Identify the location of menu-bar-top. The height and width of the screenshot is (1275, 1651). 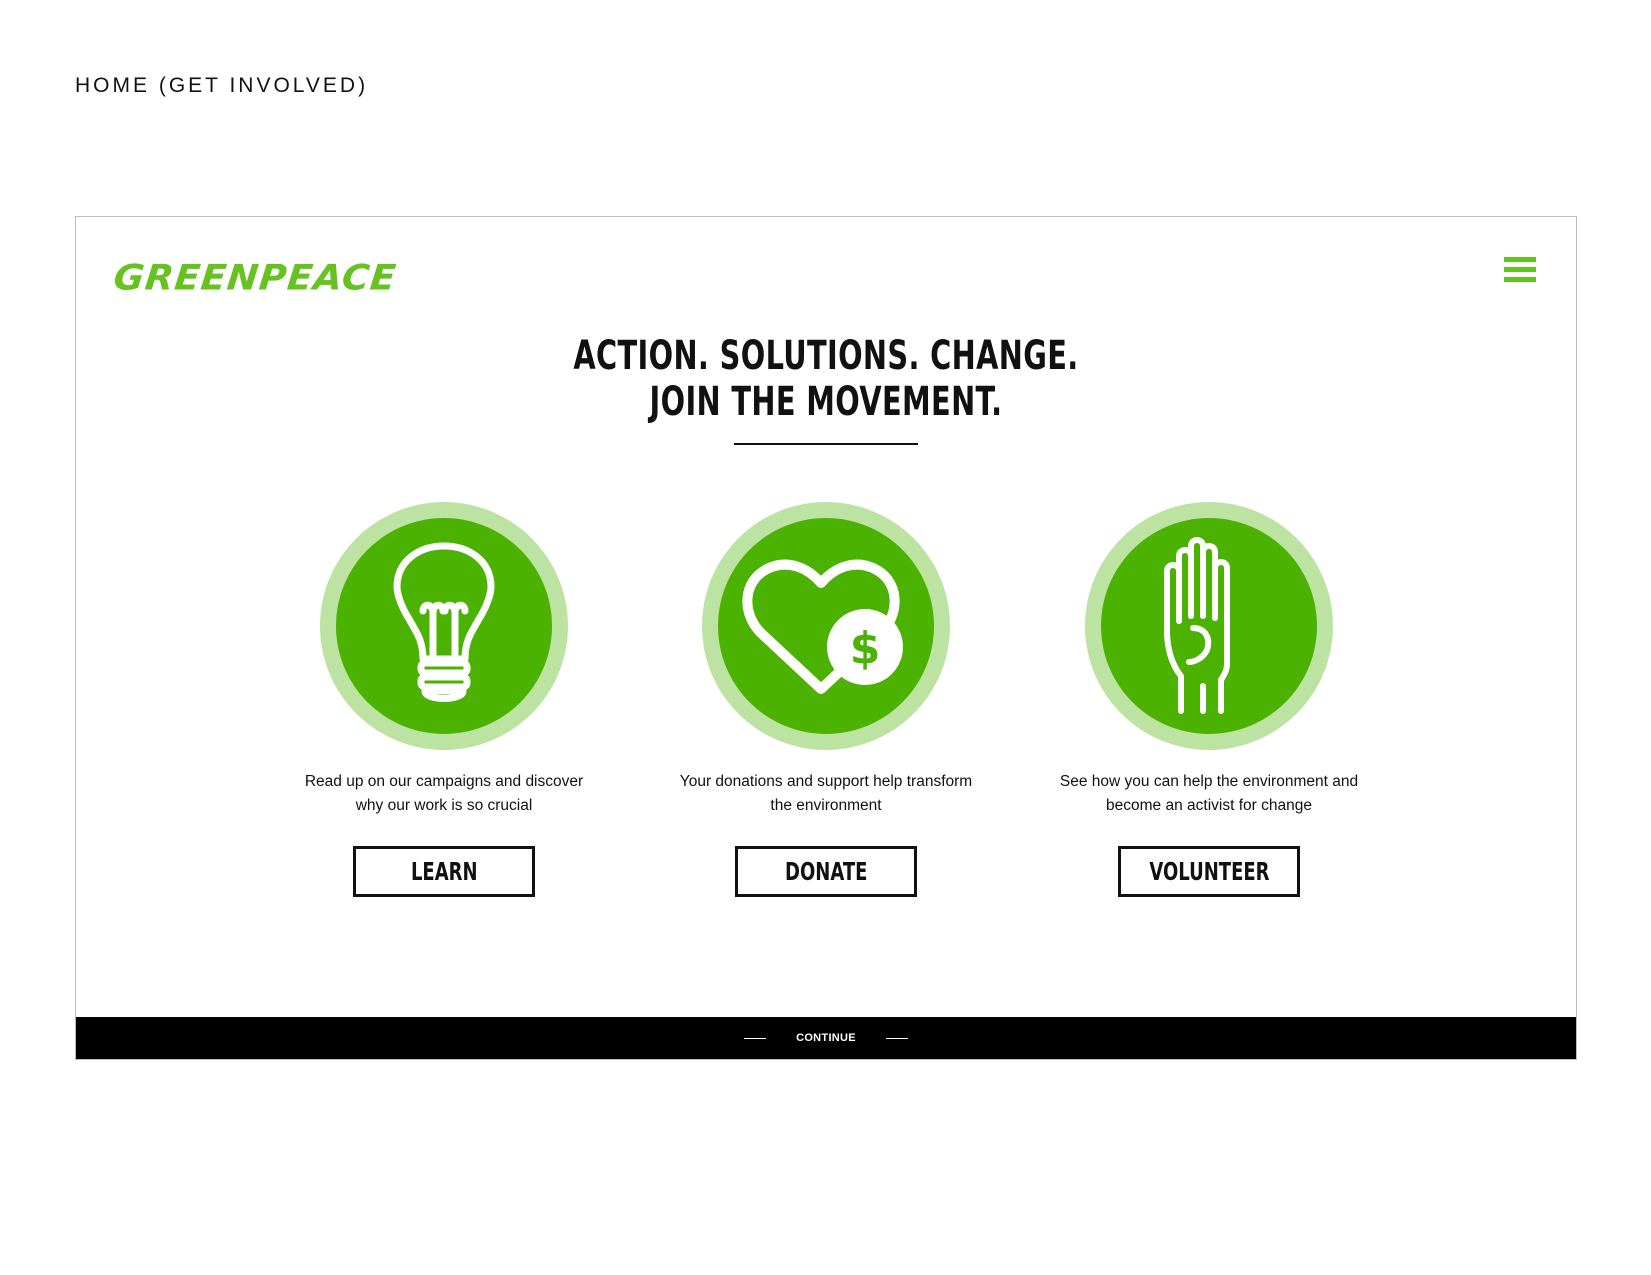
(1520, 259).